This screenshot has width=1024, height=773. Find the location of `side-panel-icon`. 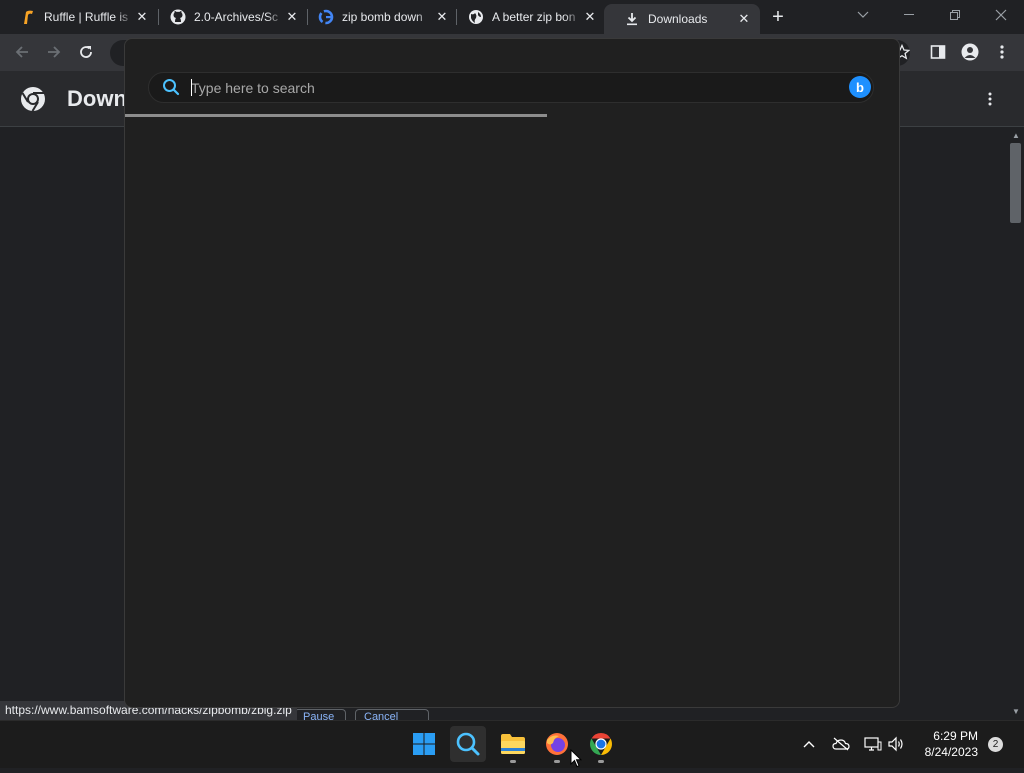

side-panel-icon is located at coordinates (938, 52).